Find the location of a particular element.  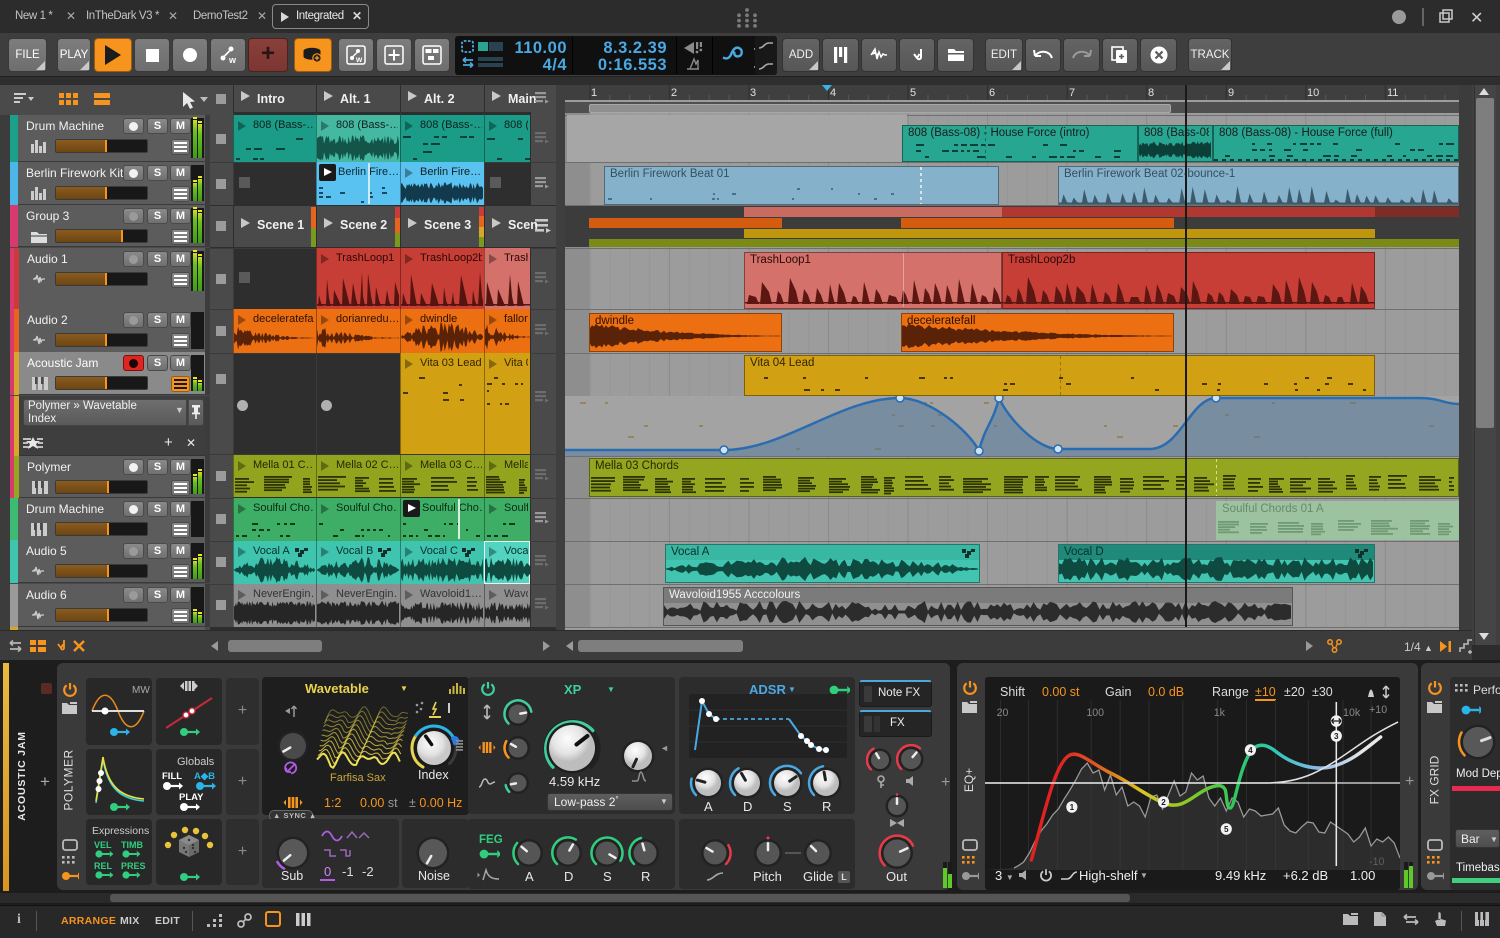

svg-text: VEL is located at coordinates (103, 845).